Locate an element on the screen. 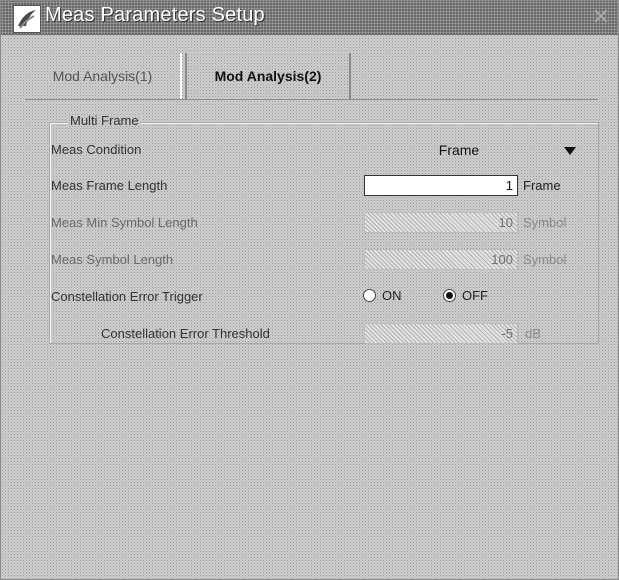  meas-symbol-length-input: 100 is located at coordinates (441, 259).